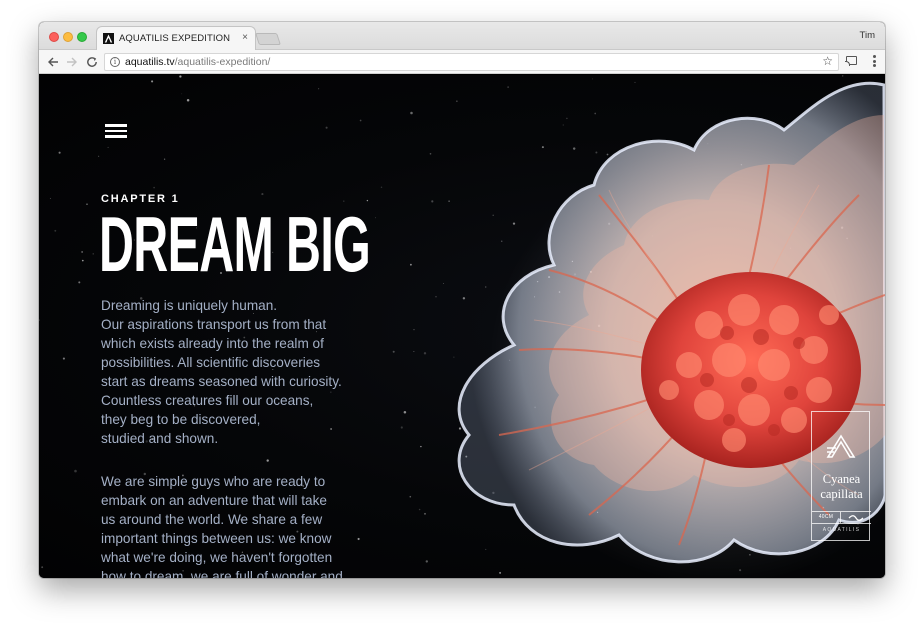 The width and height of the screenshot is (924, 634). Describe the element at coordinates (856, 518) in the screenshot. I see `wave-icon` at that location.